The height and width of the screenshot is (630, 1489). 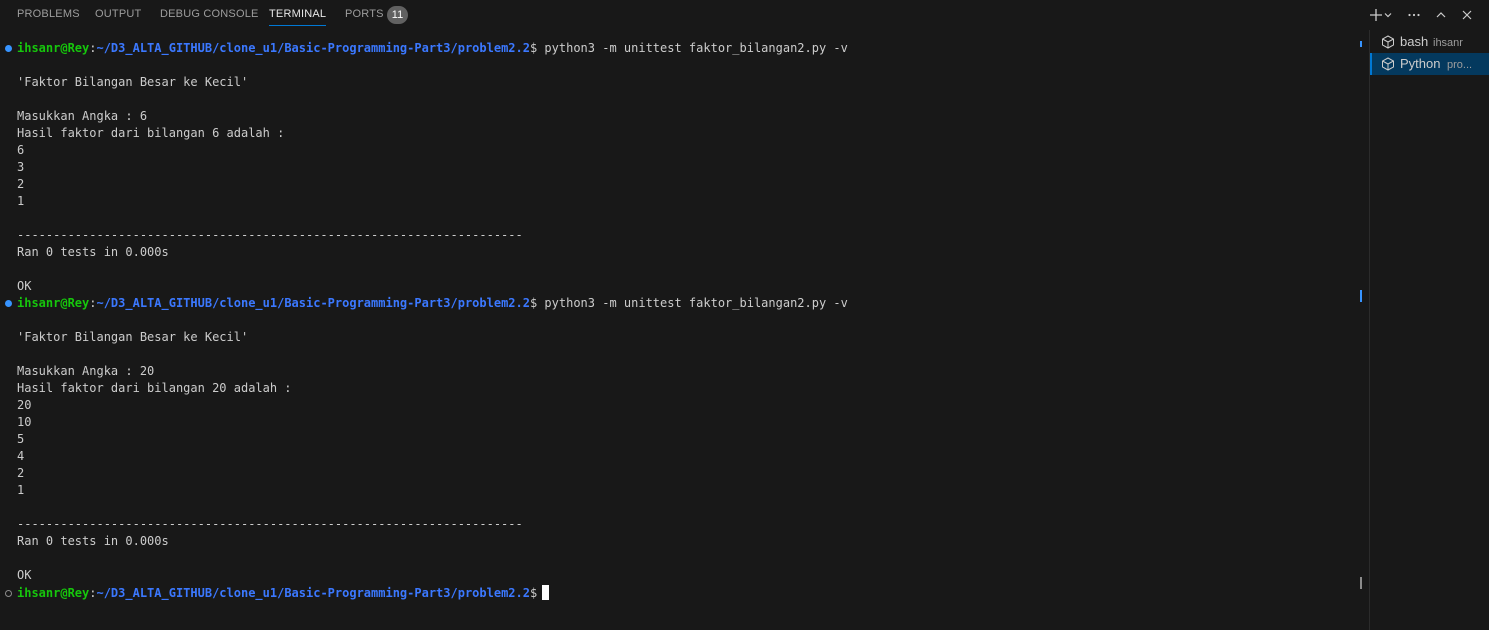 I want to click on tab-debug-console: DEBUG CONSOLE, so click(x=209, y=14).